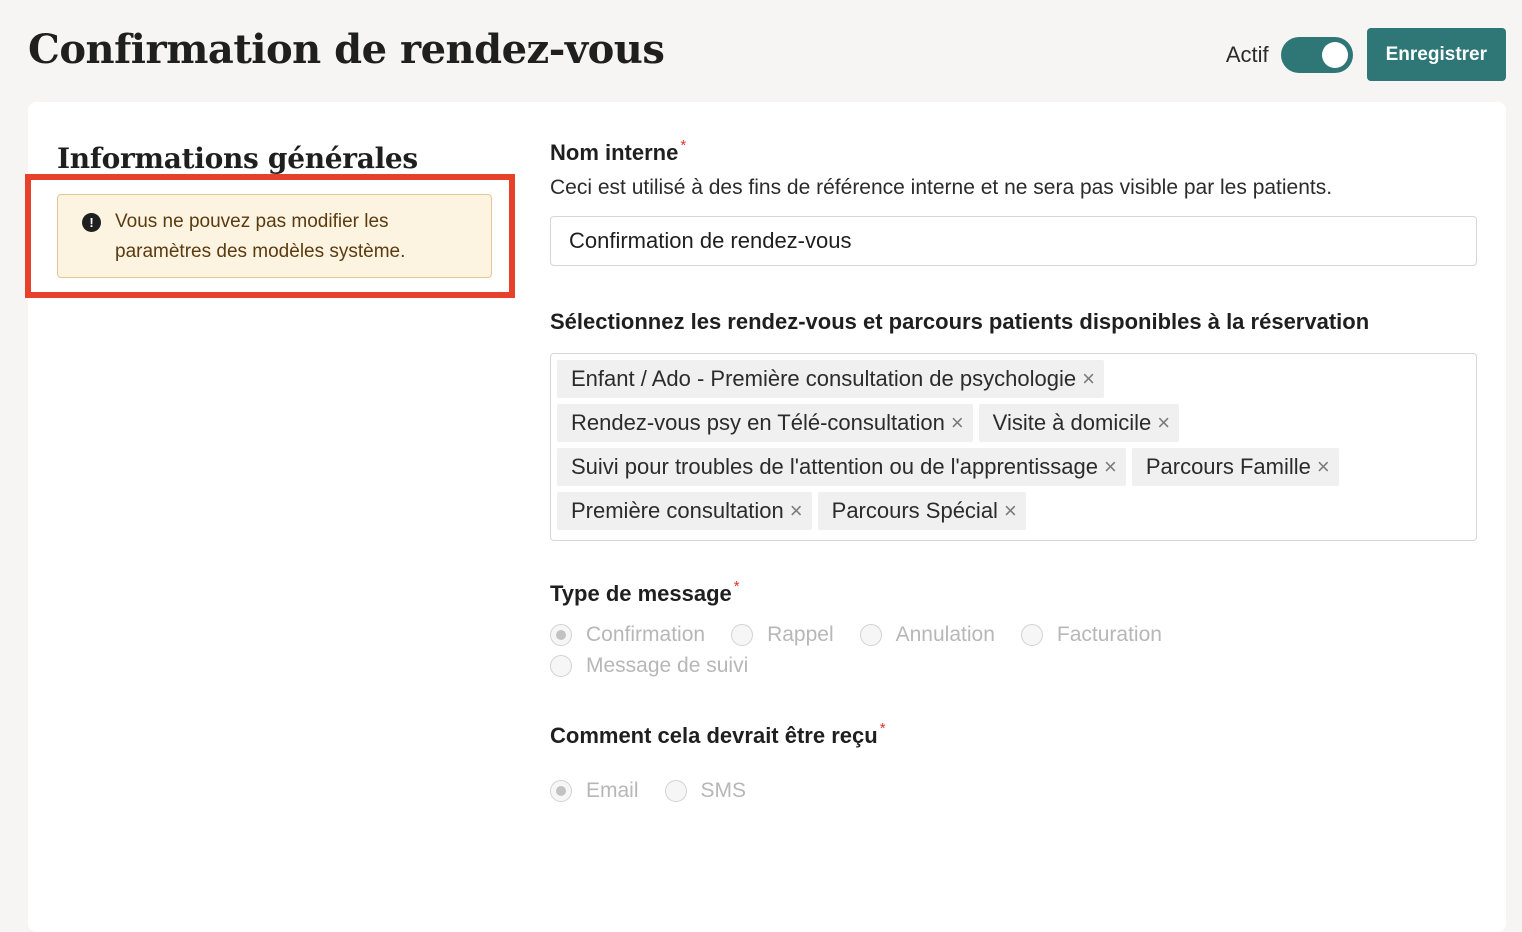  I want to click on tag-item: Visite à domicile ×, so click(1079, 423).